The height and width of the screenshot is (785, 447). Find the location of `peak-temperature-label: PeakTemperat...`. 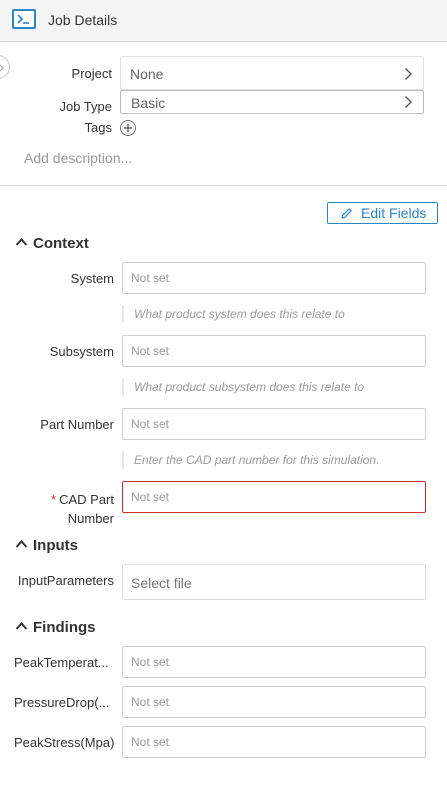

peak-temperature-label: PeakTemperat... is located at coordinates (61, 662).